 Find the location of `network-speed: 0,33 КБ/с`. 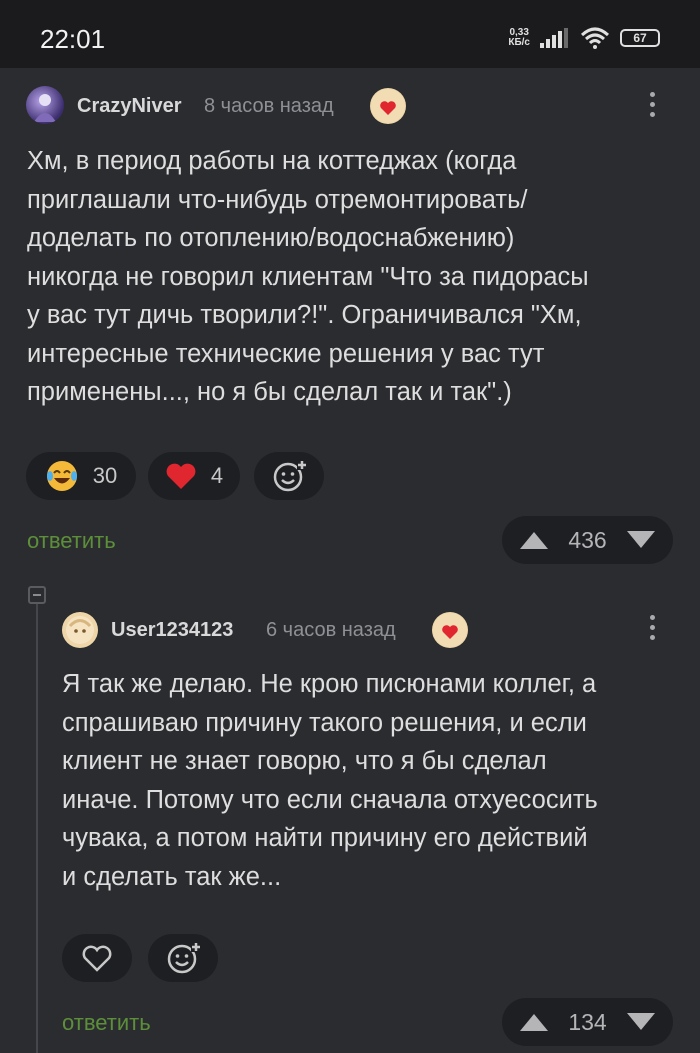

network-speed: 0,33 КБ/с is located at coordinates (519, 37).